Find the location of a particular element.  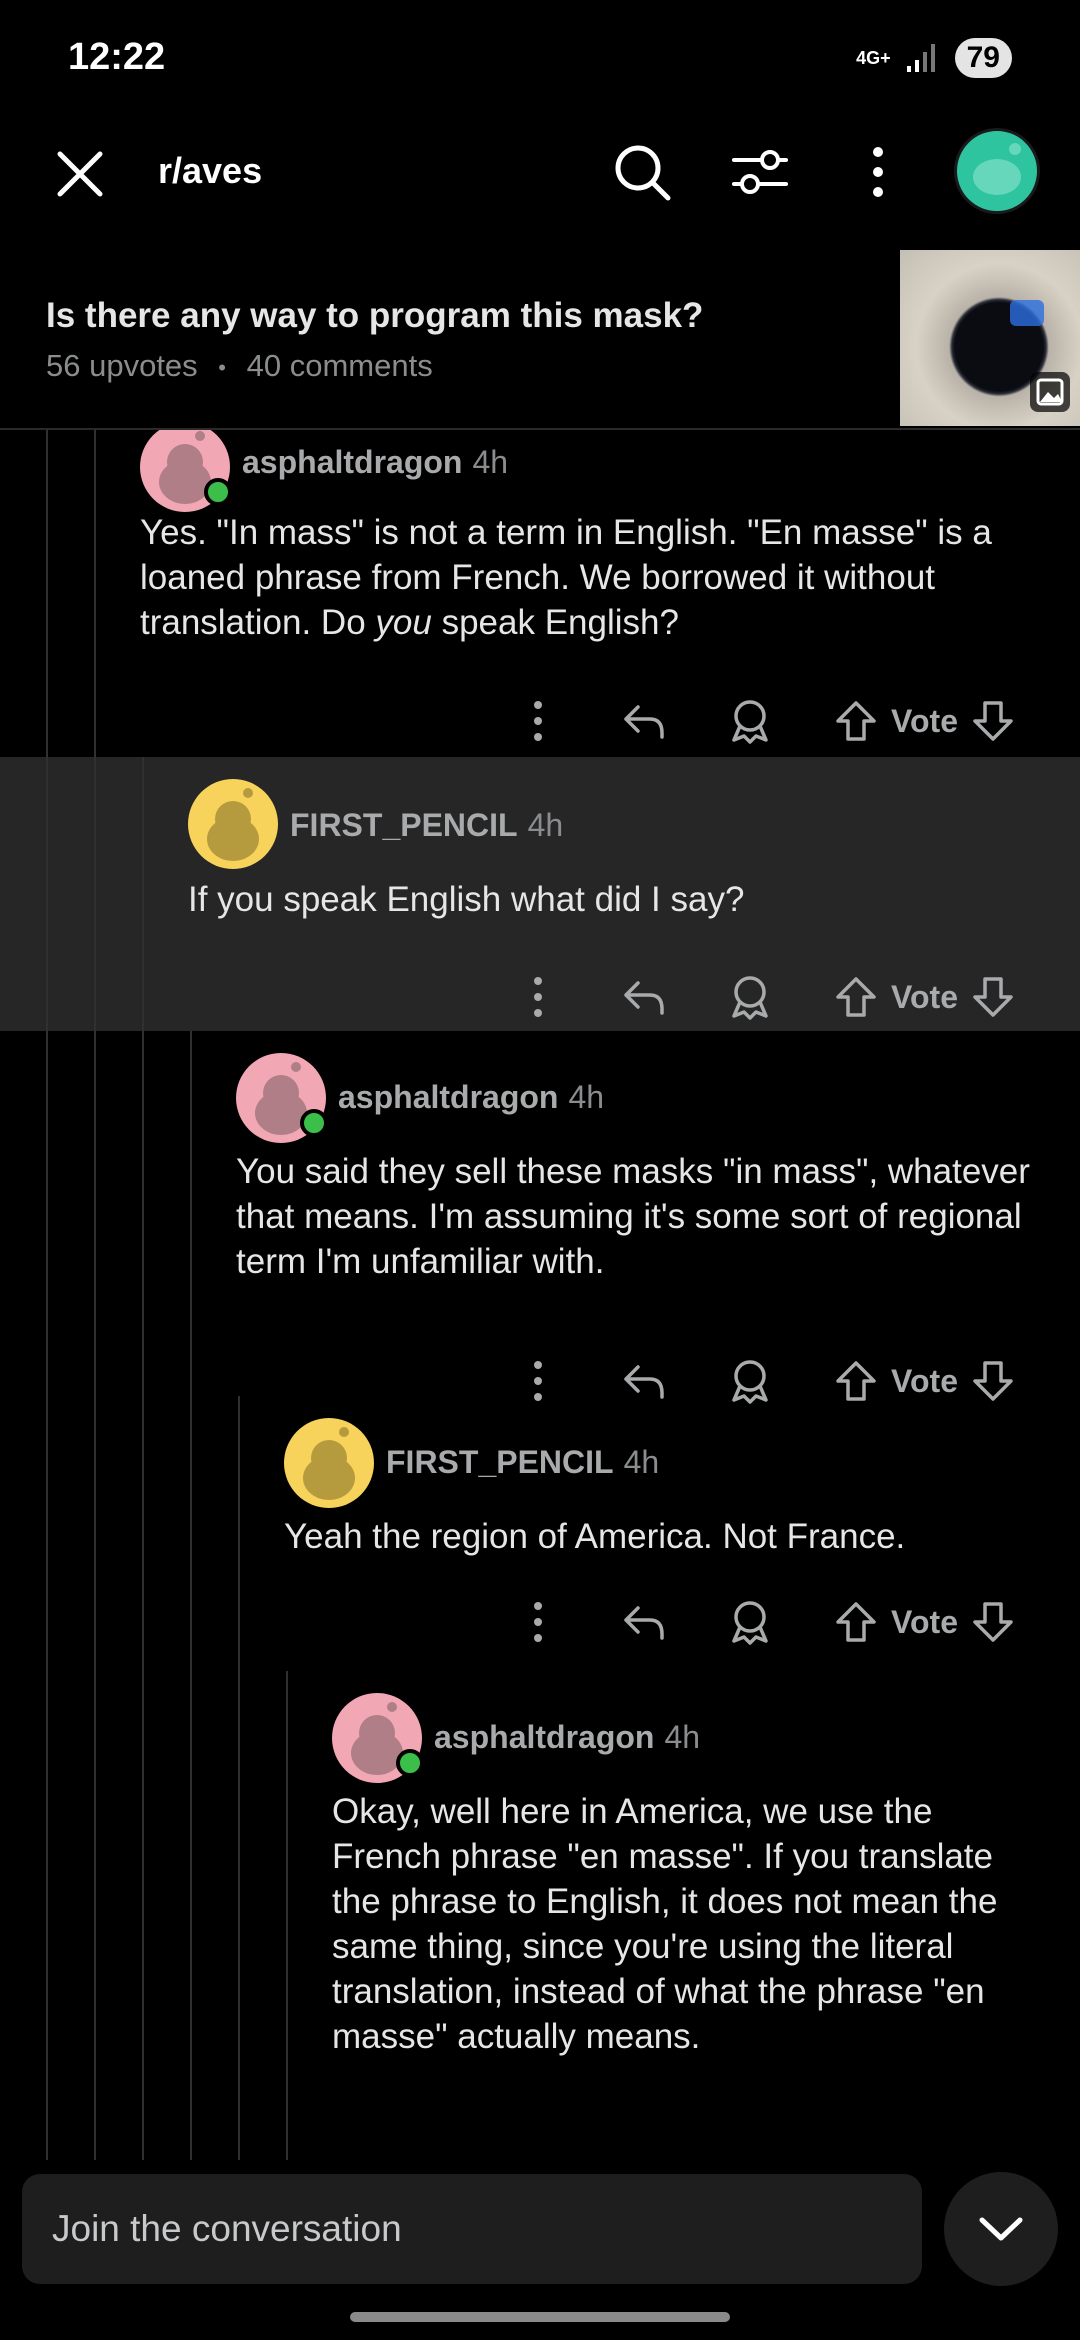

filter-icon is located at coordinates (760, 172).